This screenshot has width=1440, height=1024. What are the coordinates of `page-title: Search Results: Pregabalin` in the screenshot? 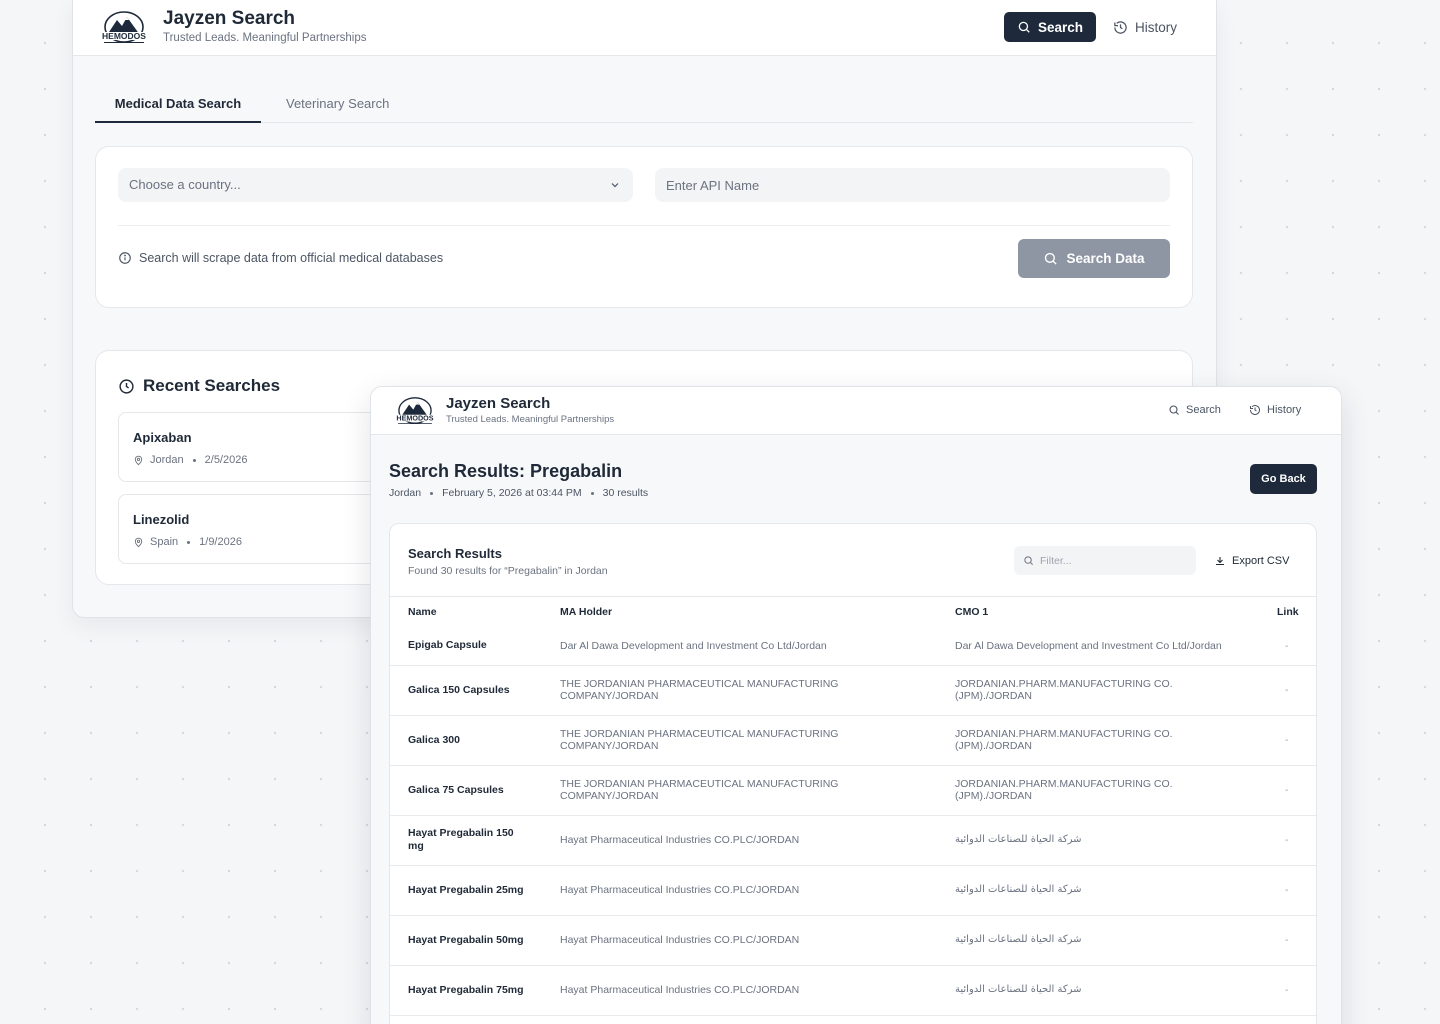 It's located at (506, 471).